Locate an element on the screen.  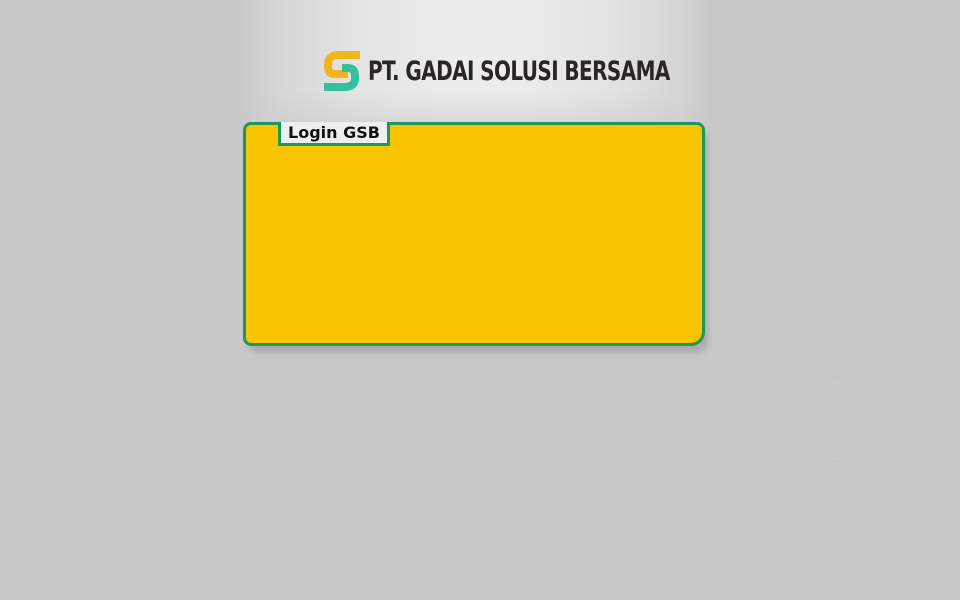
gsb-logo-icon is located at coordinates (342, 71).